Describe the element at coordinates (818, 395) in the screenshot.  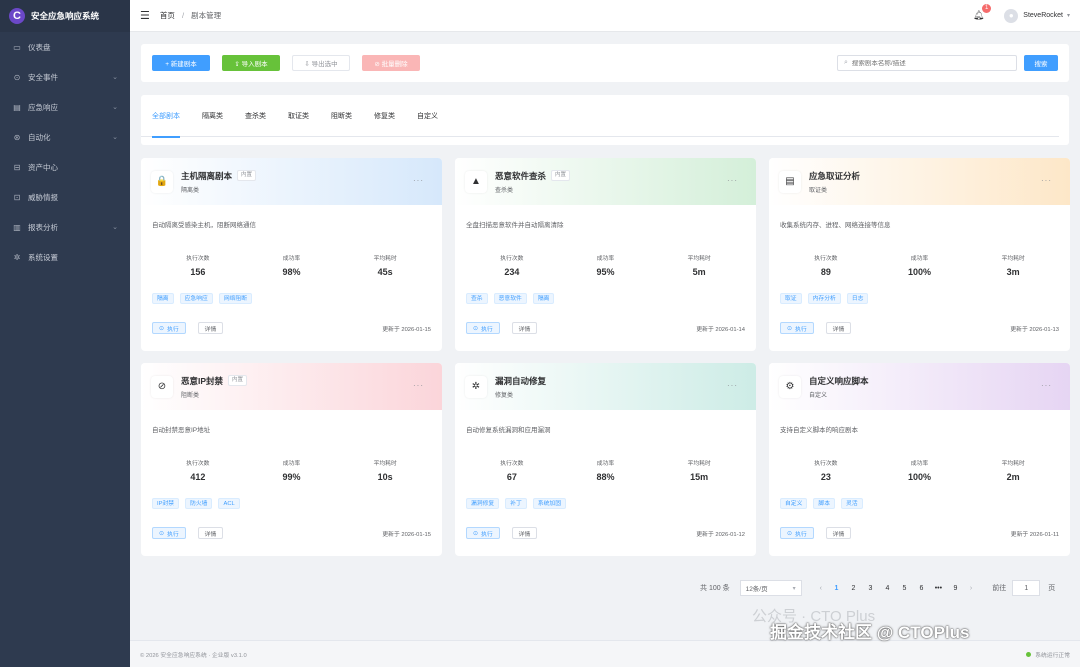
I see `card-category: 自定义` at that location.